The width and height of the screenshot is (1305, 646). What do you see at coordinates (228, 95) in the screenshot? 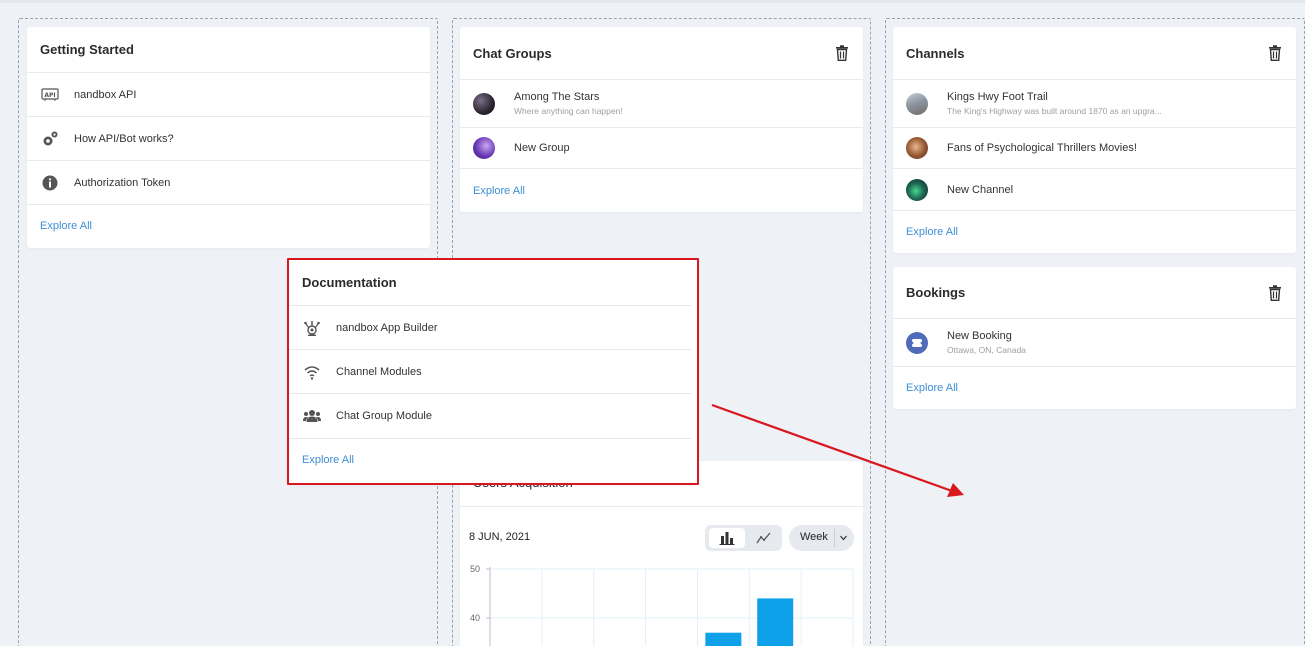
I see `list-item-nandbox-api: API nandbox API` at bounding box center [228, 95].